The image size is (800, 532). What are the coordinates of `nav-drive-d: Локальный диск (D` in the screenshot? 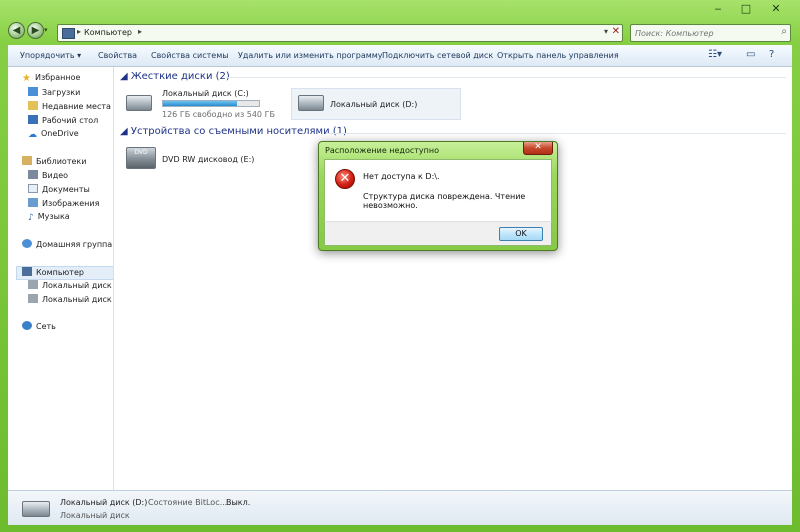 It's located at (70, 300).